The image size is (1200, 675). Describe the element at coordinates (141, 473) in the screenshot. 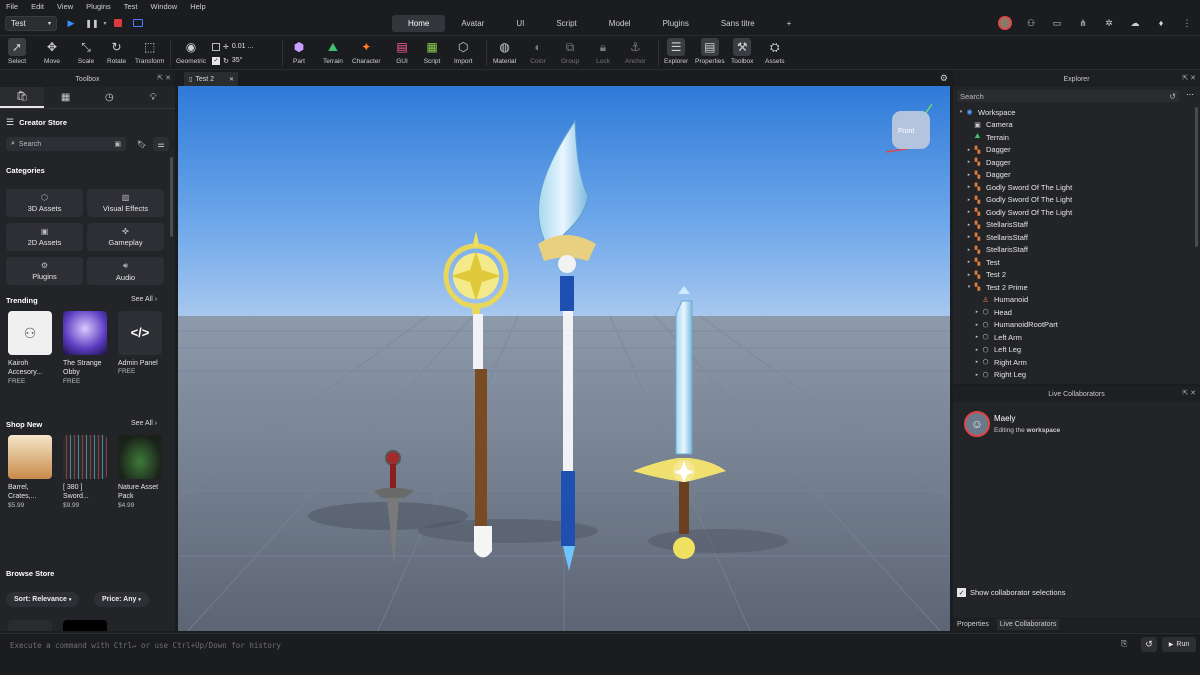

I see `asset-card: Nature Asset Pack $4.99` at that location.